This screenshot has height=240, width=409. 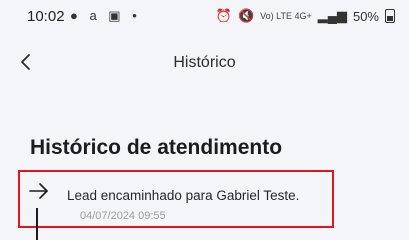 I want to click on timeline-line, so click(x=37, y=224).